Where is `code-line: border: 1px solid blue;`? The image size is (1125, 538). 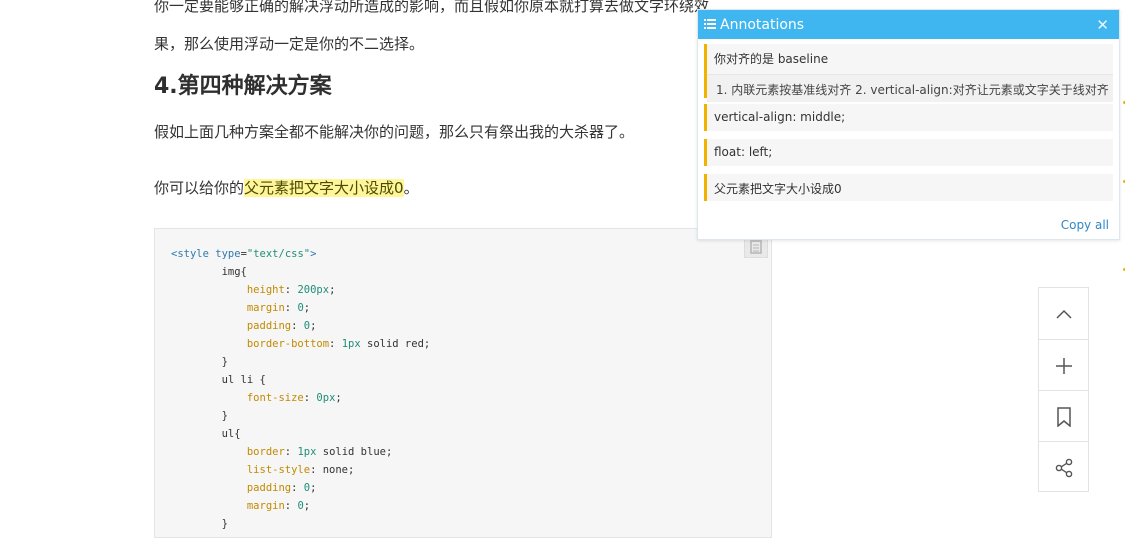 code-line: border: 1px solid blue; is located at coordinates (319, 452).